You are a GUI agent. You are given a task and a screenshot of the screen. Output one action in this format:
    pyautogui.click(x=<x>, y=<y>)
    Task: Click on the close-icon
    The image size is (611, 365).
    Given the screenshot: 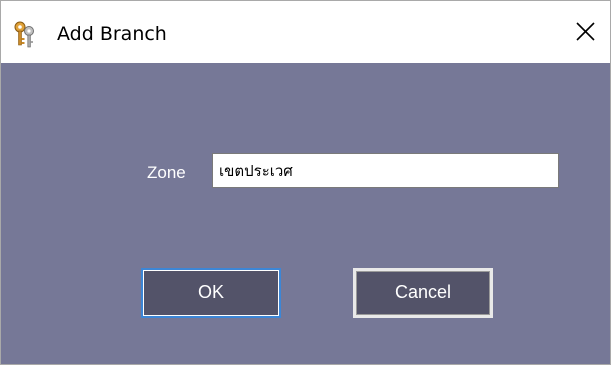 What is the action you would take?
    pyautogui.click(x=585, y=31)
    